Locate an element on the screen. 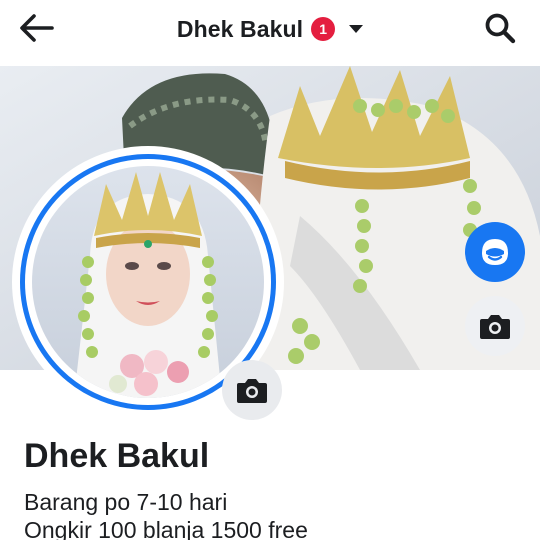 The height and width of the screenshot is (540, 540). avatar-icon is located at coordinates (495, 252).